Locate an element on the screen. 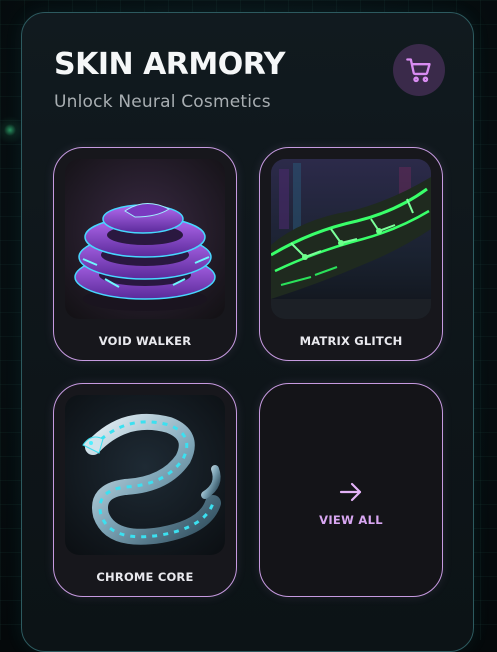 The height and width of the screenshot is (652, 497). view-all-card: VIEW ALL is located at coordinates (351, 490).